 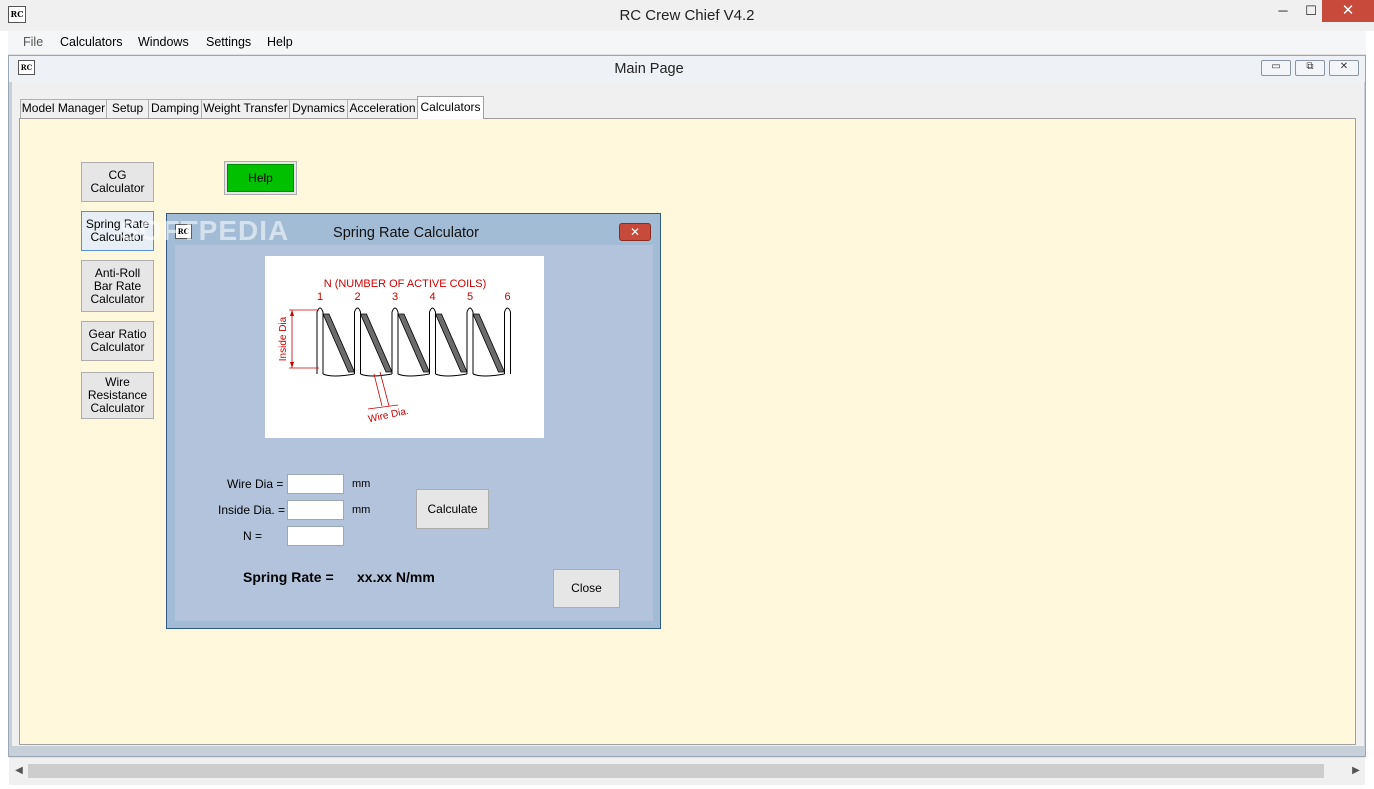 What do you see at coordinates (676, 771) in the screenshot?
I see `scrollbar-thumb` at bounding box center [676, 771].